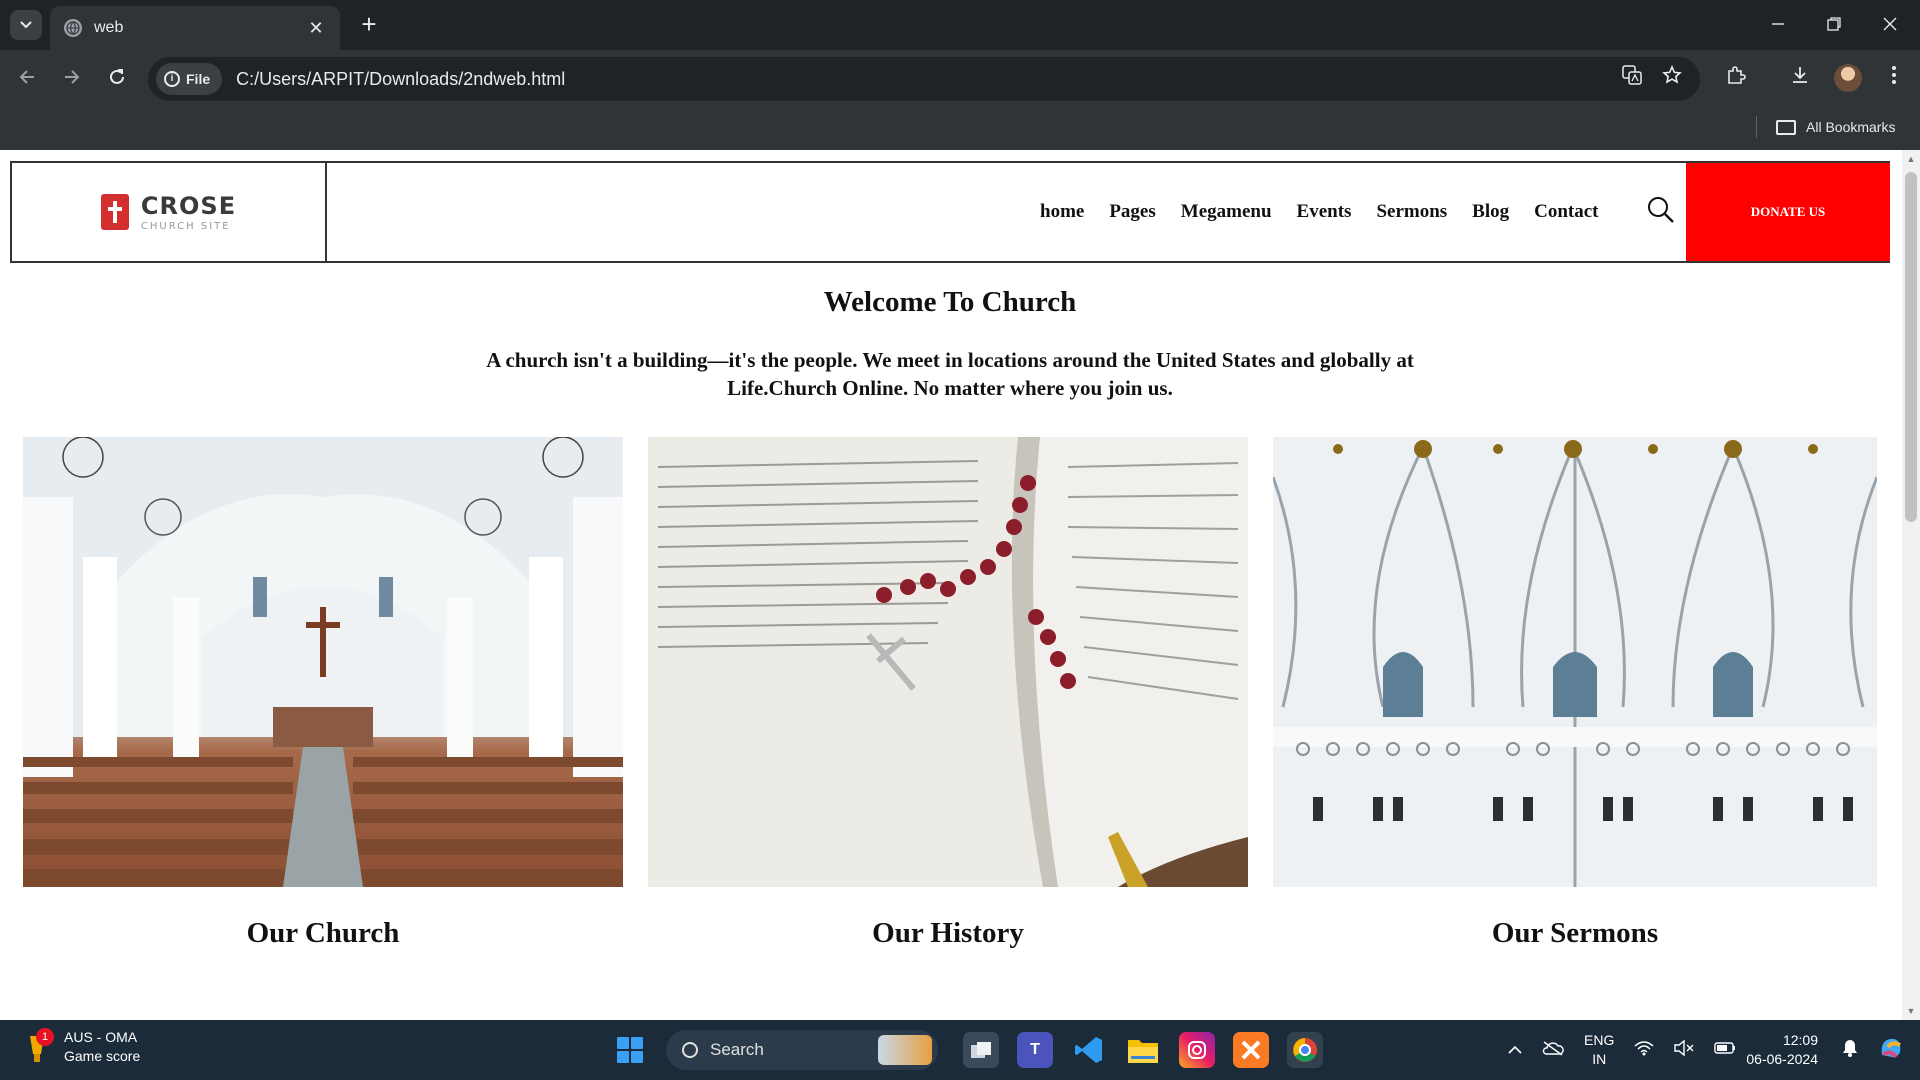 The width and height of the screenshot is (1920, 1080). Describe the element at coordinates (905, 1050) in the screenshot. I see `search-highlight-icon` at that location.